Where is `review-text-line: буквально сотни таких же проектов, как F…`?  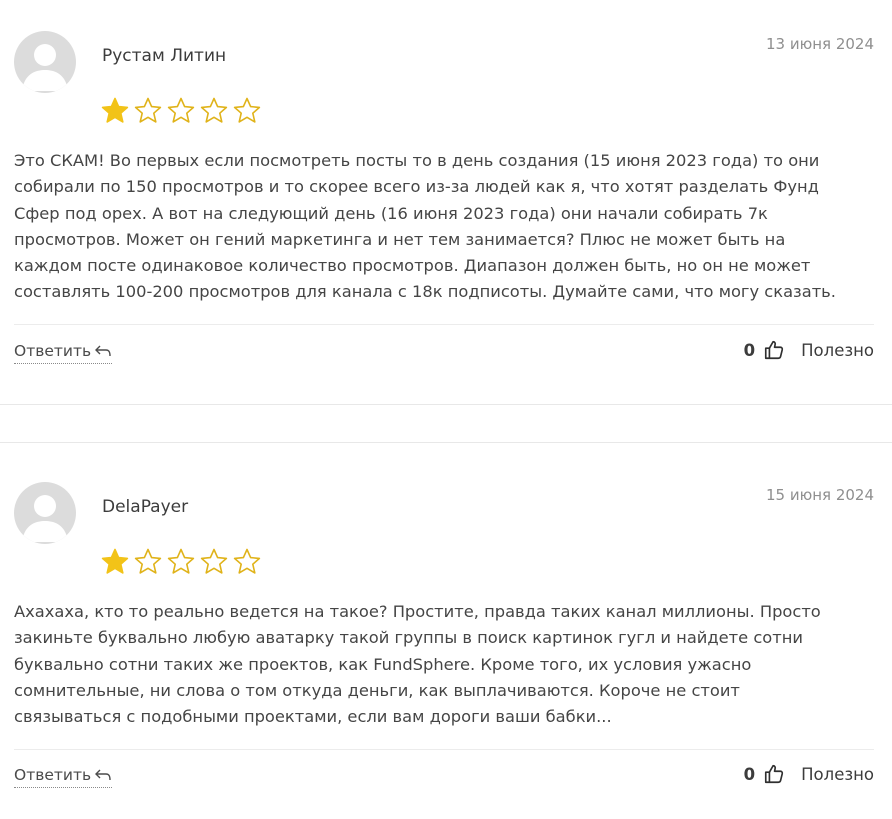 review-text-line: буквально сотни таких же проектов, как F… is located at coordinates (383, 664).